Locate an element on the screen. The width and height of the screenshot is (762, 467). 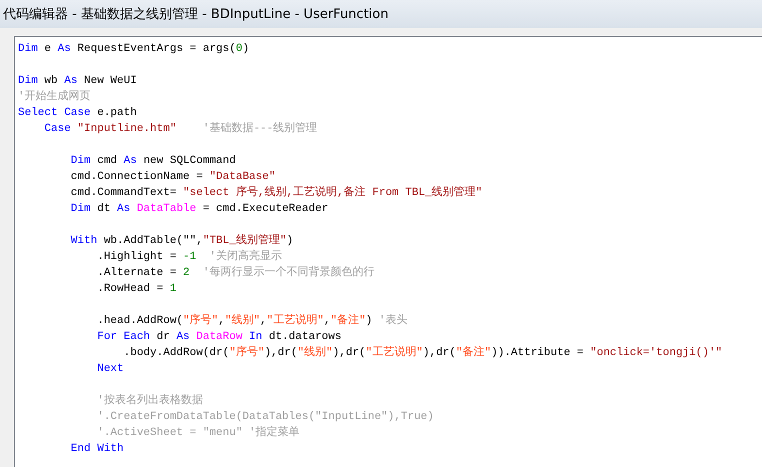
code-line: cmd.CommandText= "select 序号,线别,工艺说明,备注 From TBL_线别管理" is located at coordinates (276, 193).